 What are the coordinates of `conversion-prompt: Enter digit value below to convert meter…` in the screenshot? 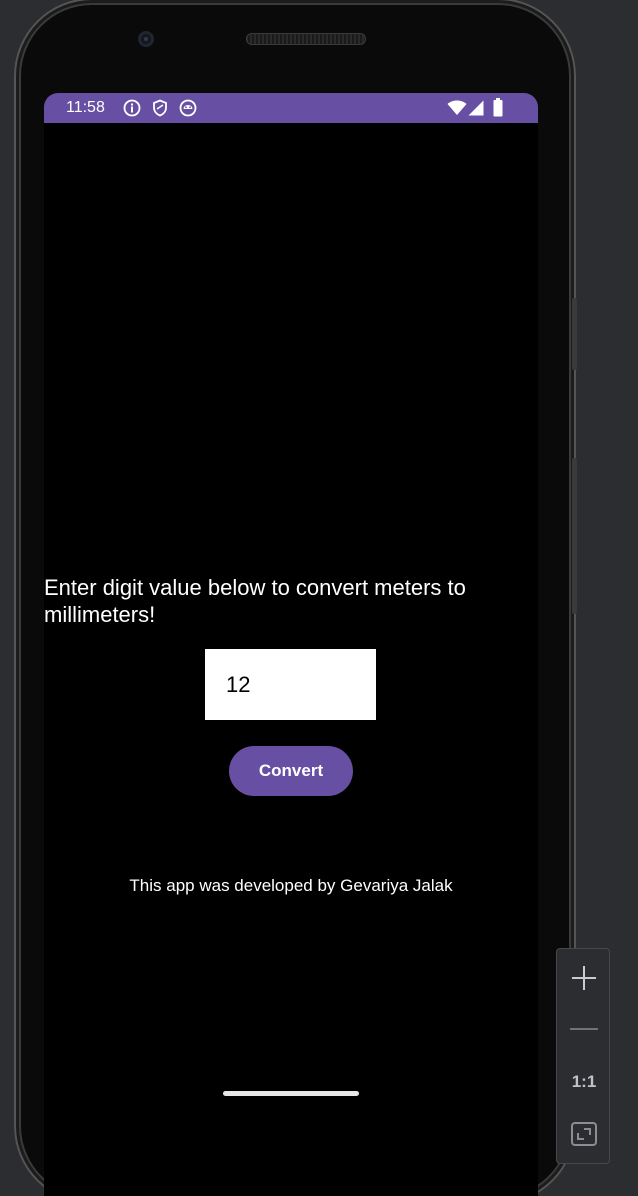 It's located at (255, 601).